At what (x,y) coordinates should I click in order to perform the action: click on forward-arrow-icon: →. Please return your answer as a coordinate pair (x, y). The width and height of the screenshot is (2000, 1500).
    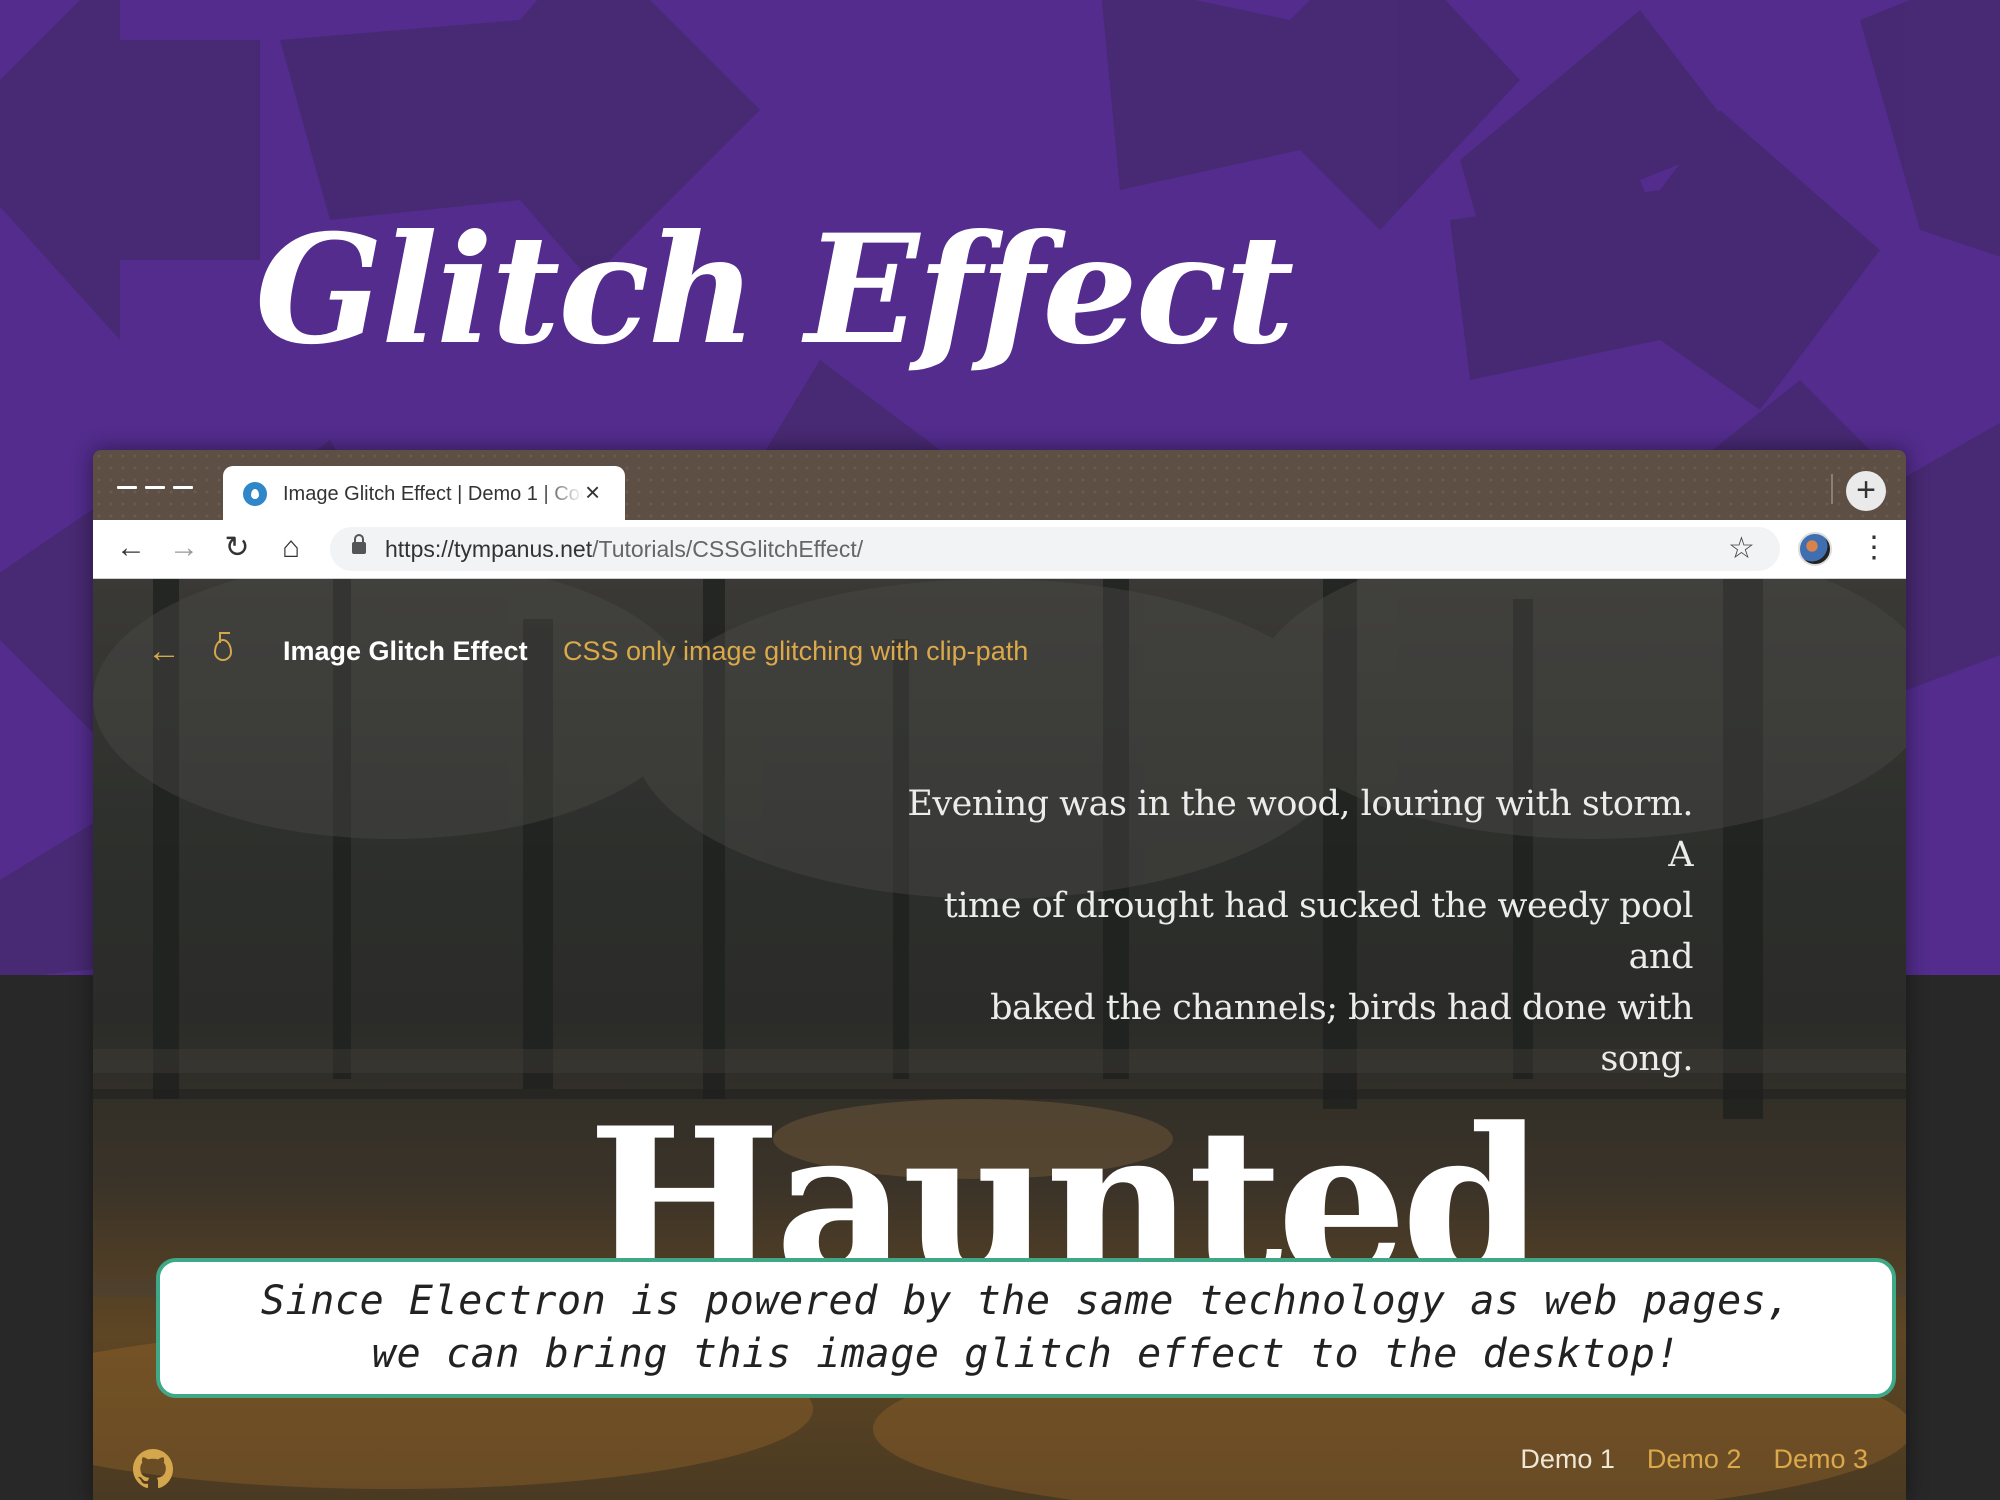
    Looking at the image, I should click on (184, 548).